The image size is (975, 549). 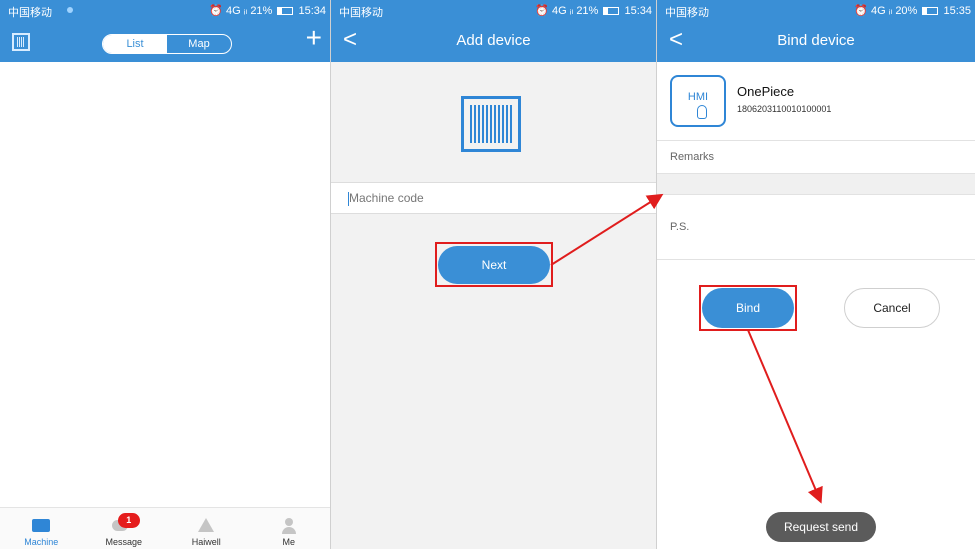 I want to click on status-time: 15:35, so click(x=957, y=11).